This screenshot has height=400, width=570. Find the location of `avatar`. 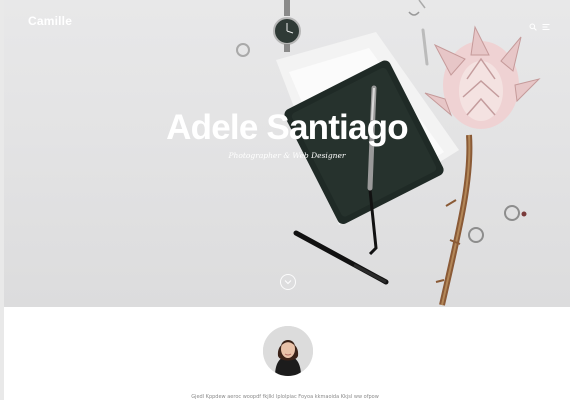

avatar is located at coordinates (288, 351).